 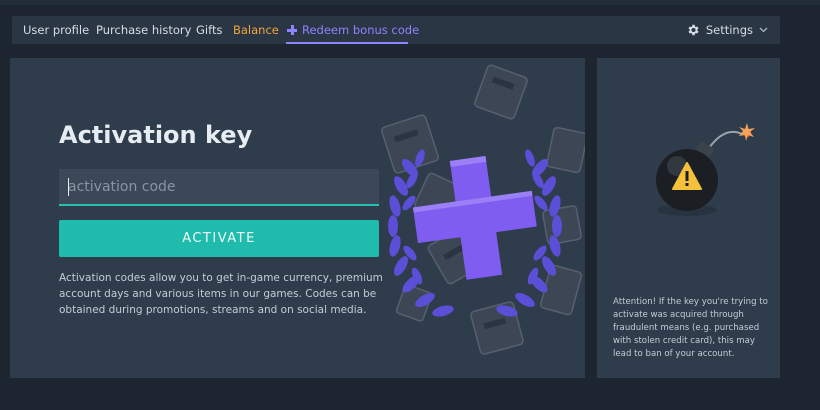 I want to click on settings-label: Settings, so click(x=729, y=30).